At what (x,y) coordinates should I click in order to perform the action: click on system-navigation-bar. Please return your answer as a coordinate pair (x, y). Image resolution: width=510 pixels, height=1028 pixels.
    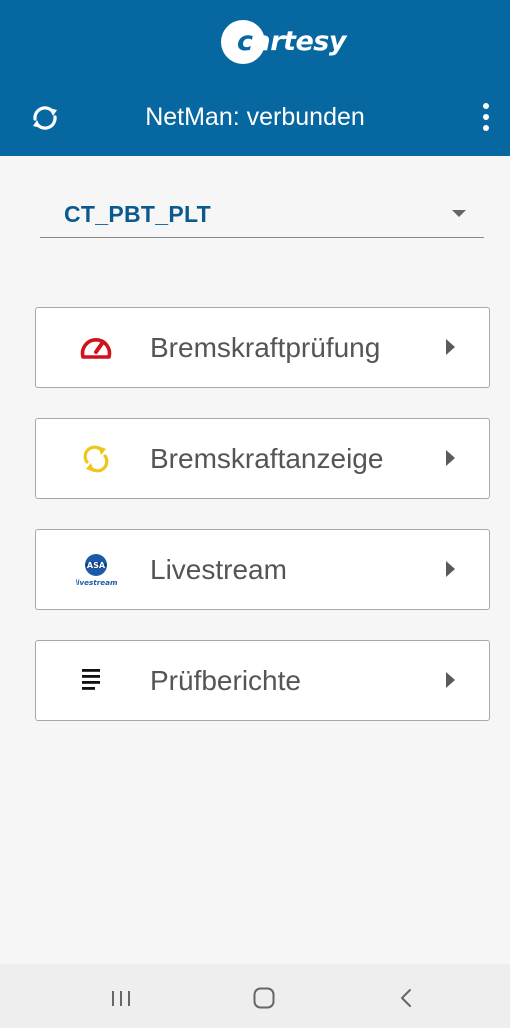
    Looking at the image, I should click on (255, 996).